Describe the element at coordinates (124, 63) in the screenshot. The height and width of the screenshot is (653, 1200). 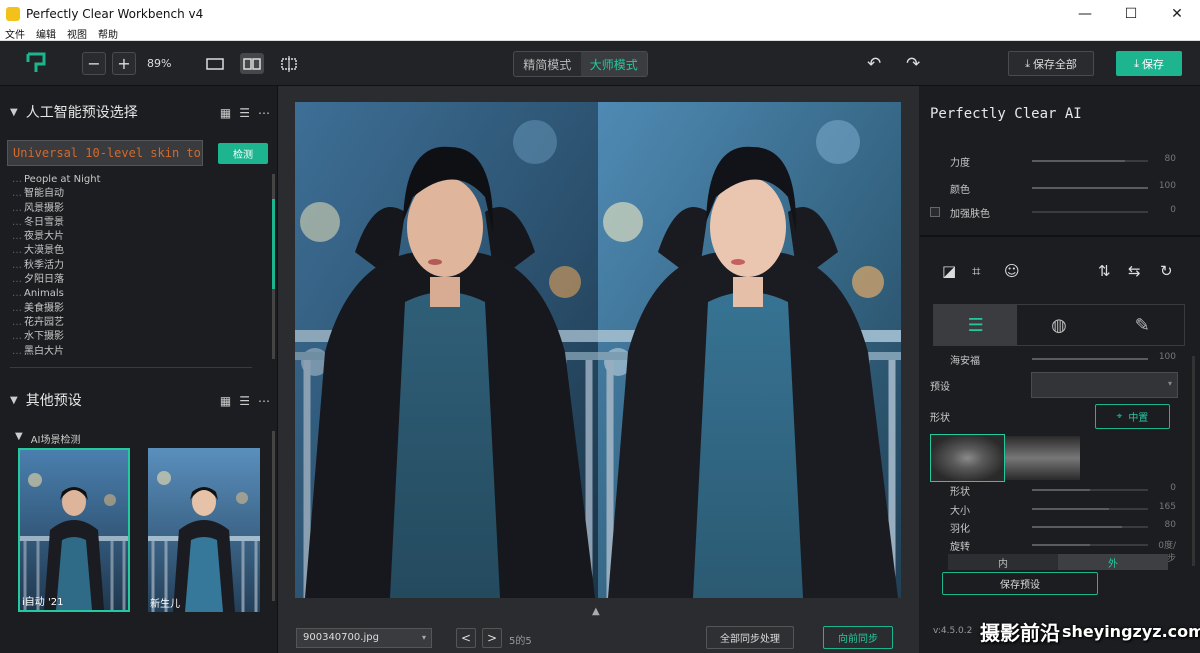
I see `zoom-in-button: +` at that location.